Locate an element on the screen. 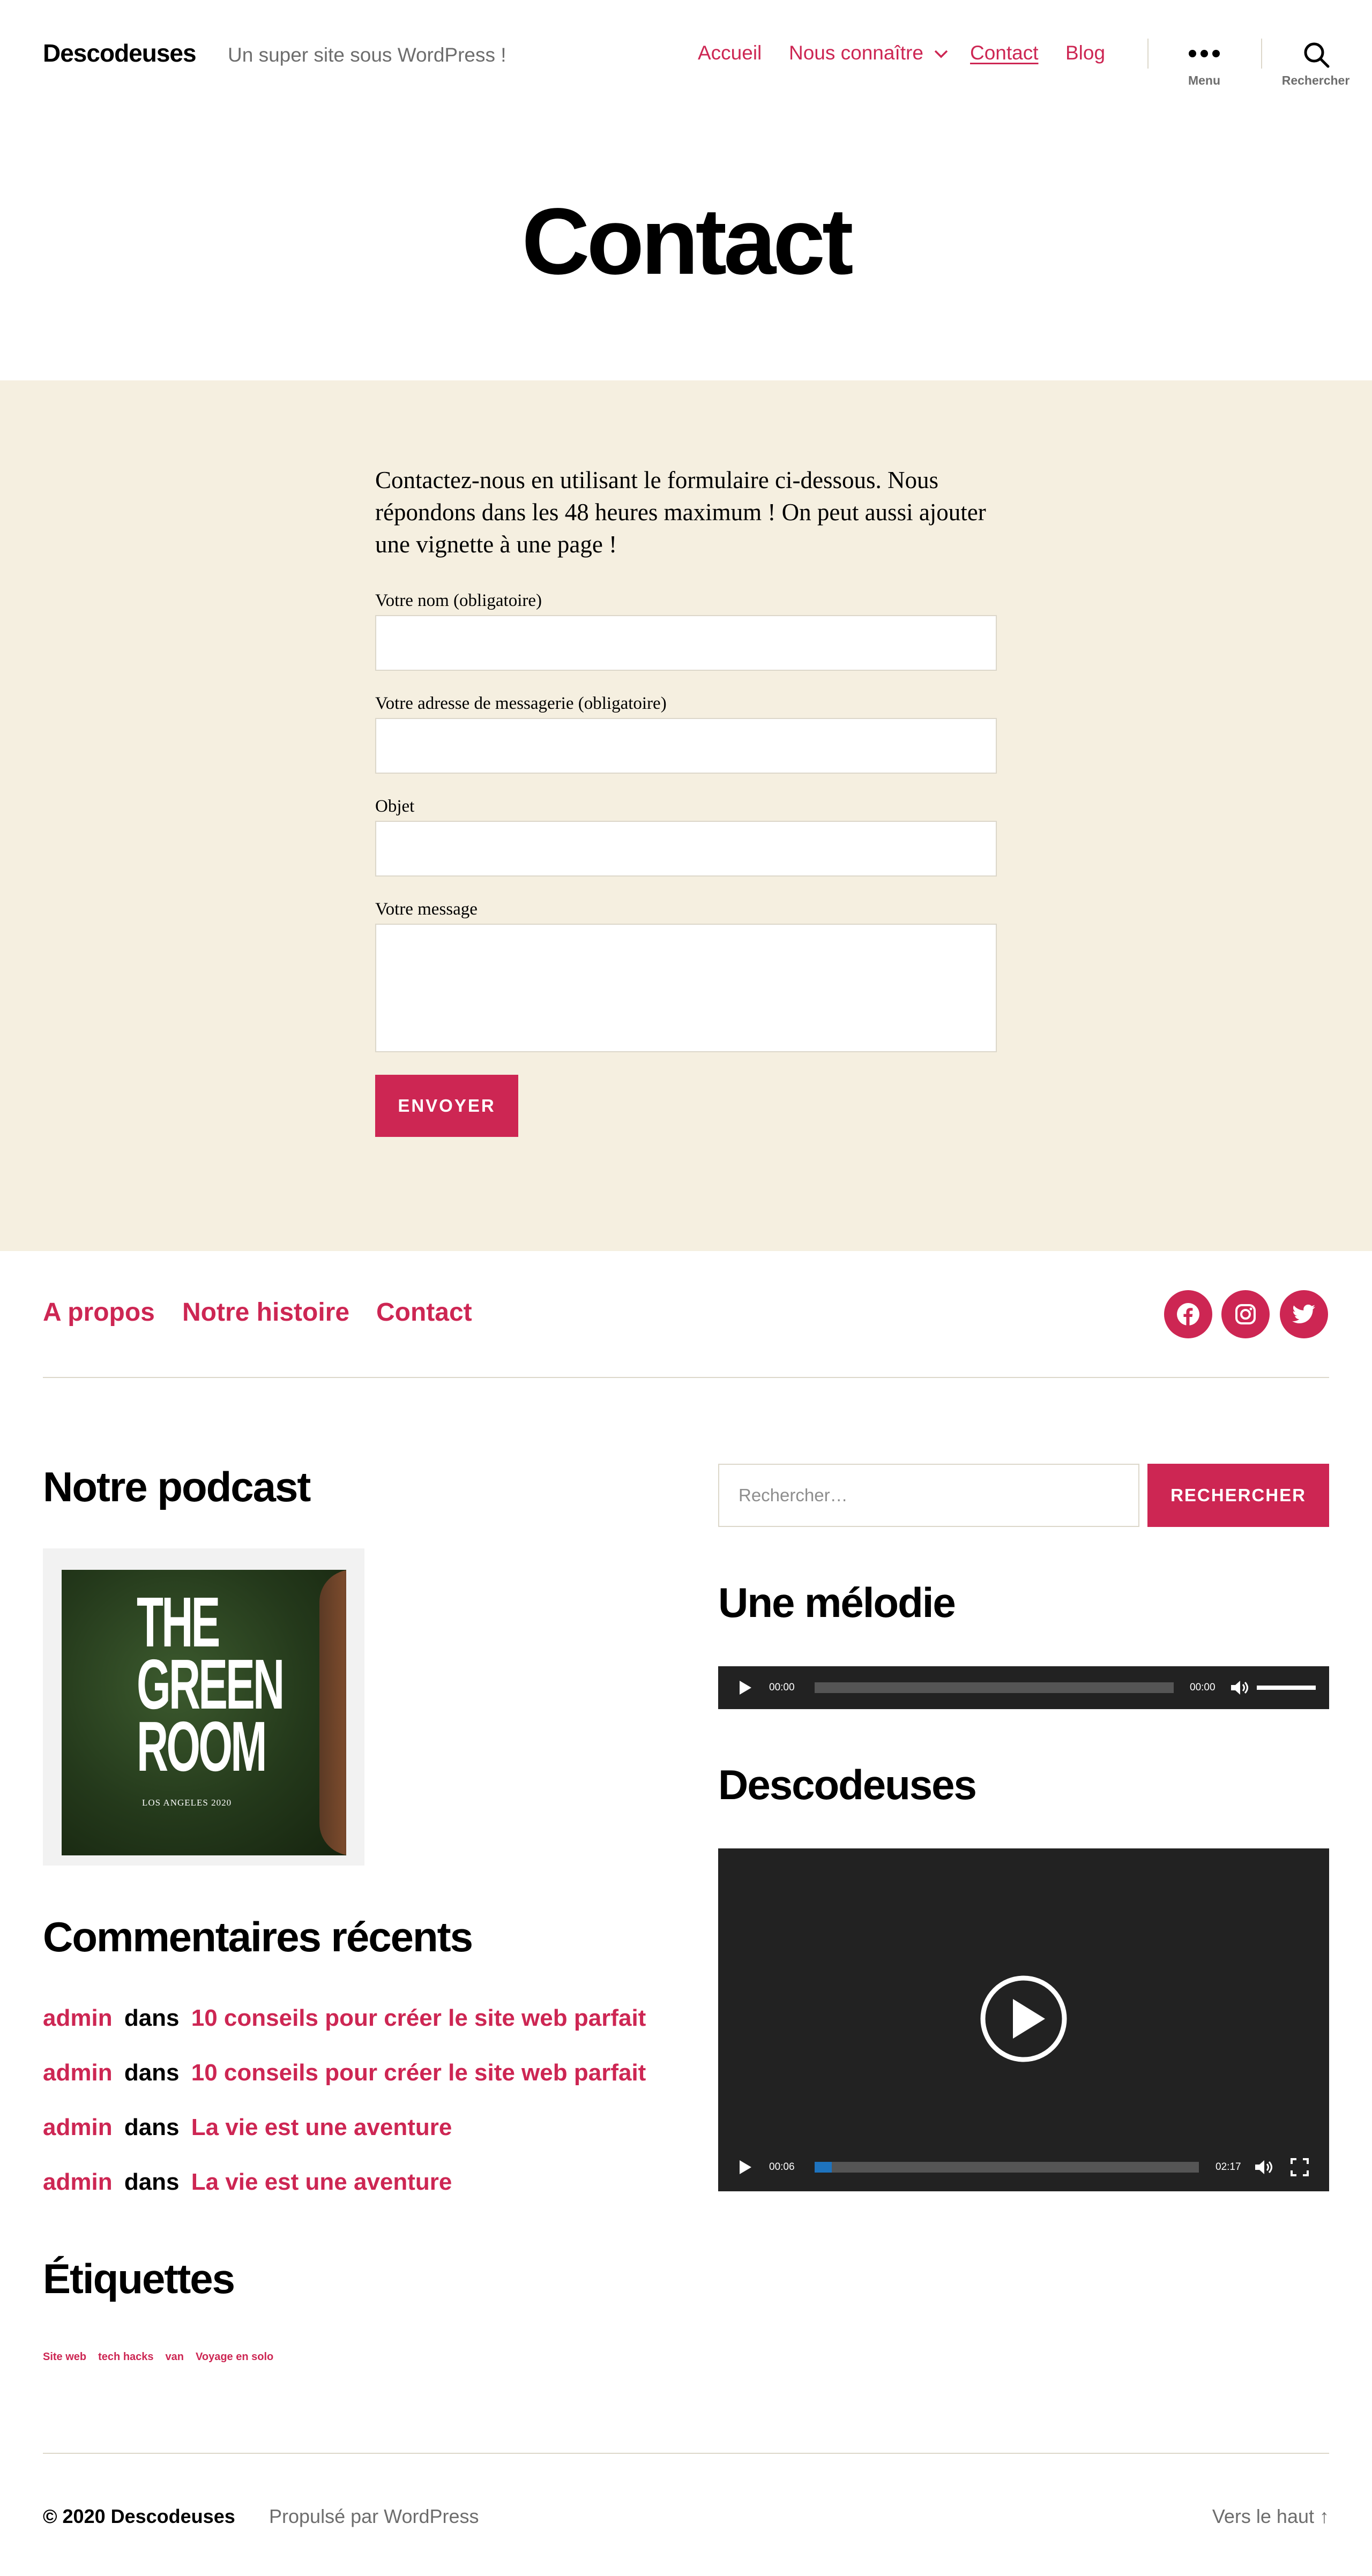 The height and width of the screenshot is (2576, 1372). message-field is located at coordinates (686, 988).